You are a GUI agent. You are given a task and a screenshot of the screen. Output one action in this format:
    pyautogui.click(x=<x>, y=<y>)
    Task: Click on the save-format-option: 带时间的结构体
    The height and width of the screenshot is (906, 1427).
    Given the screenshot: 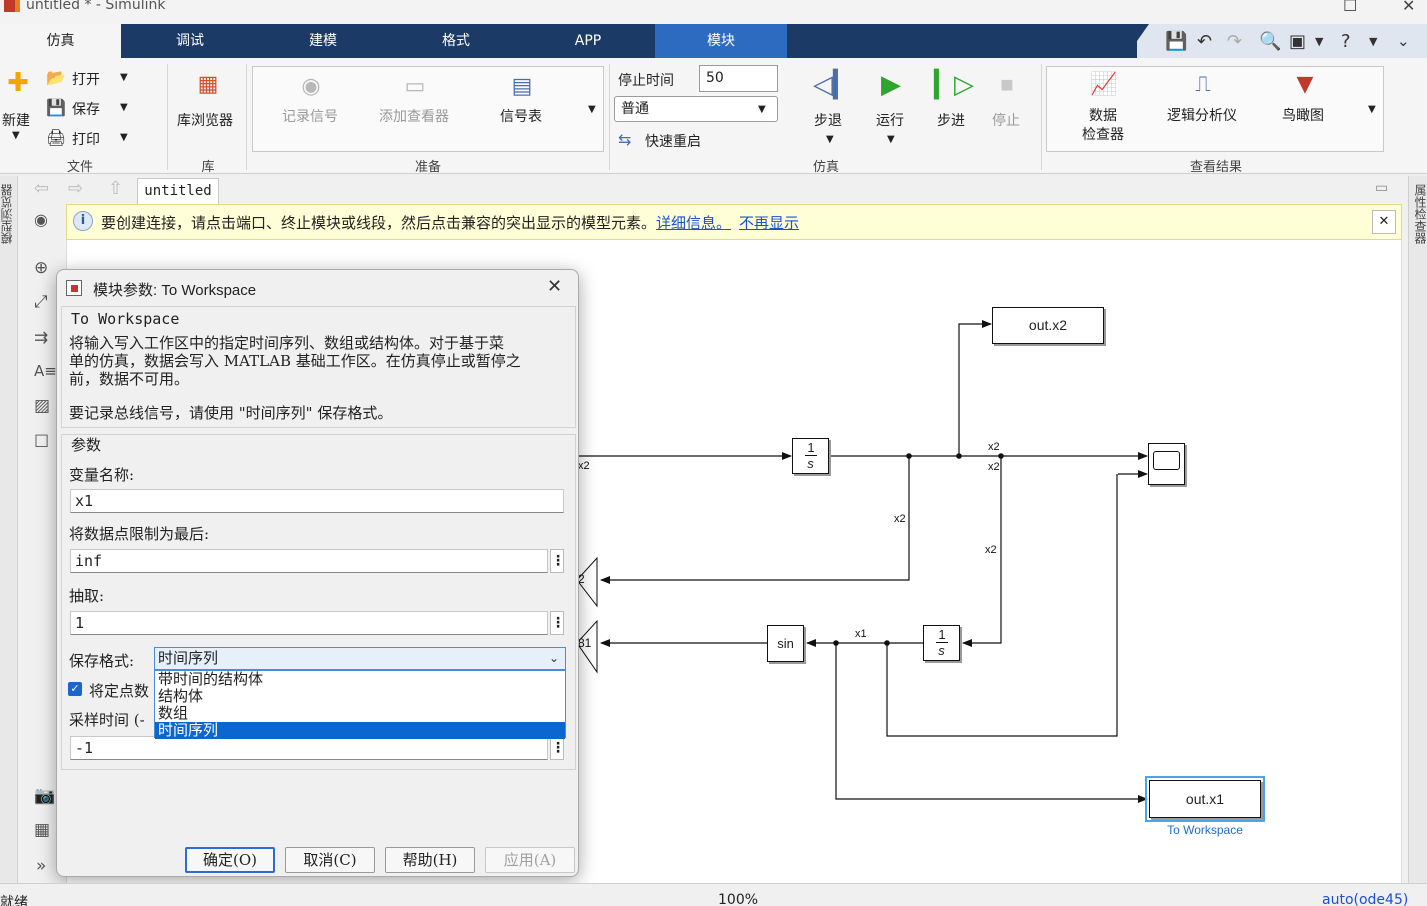 What is the action you would take?
    pyautogui.click(x=360, y=679)
    